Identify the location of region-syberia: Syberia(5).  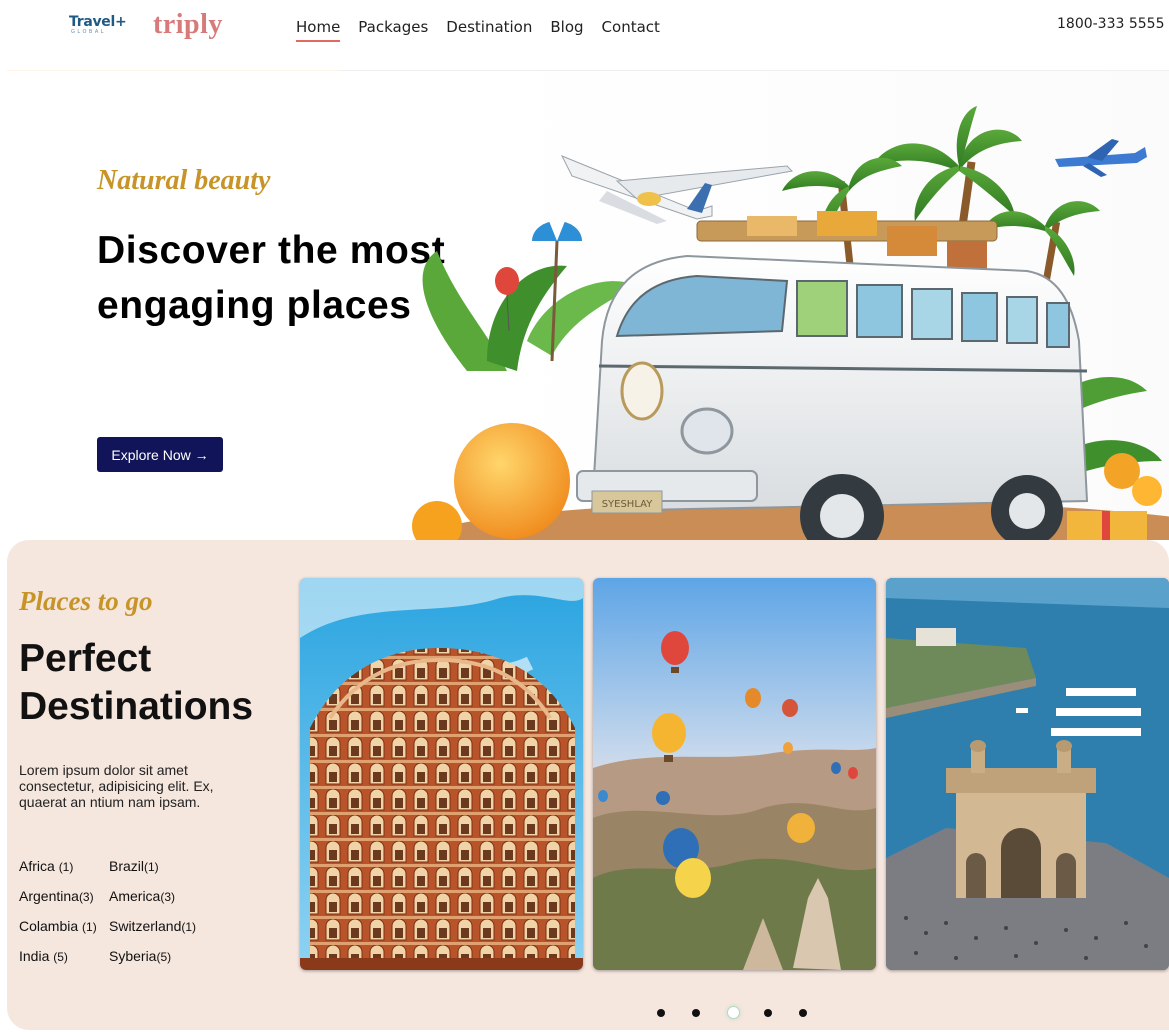
(179, 957).